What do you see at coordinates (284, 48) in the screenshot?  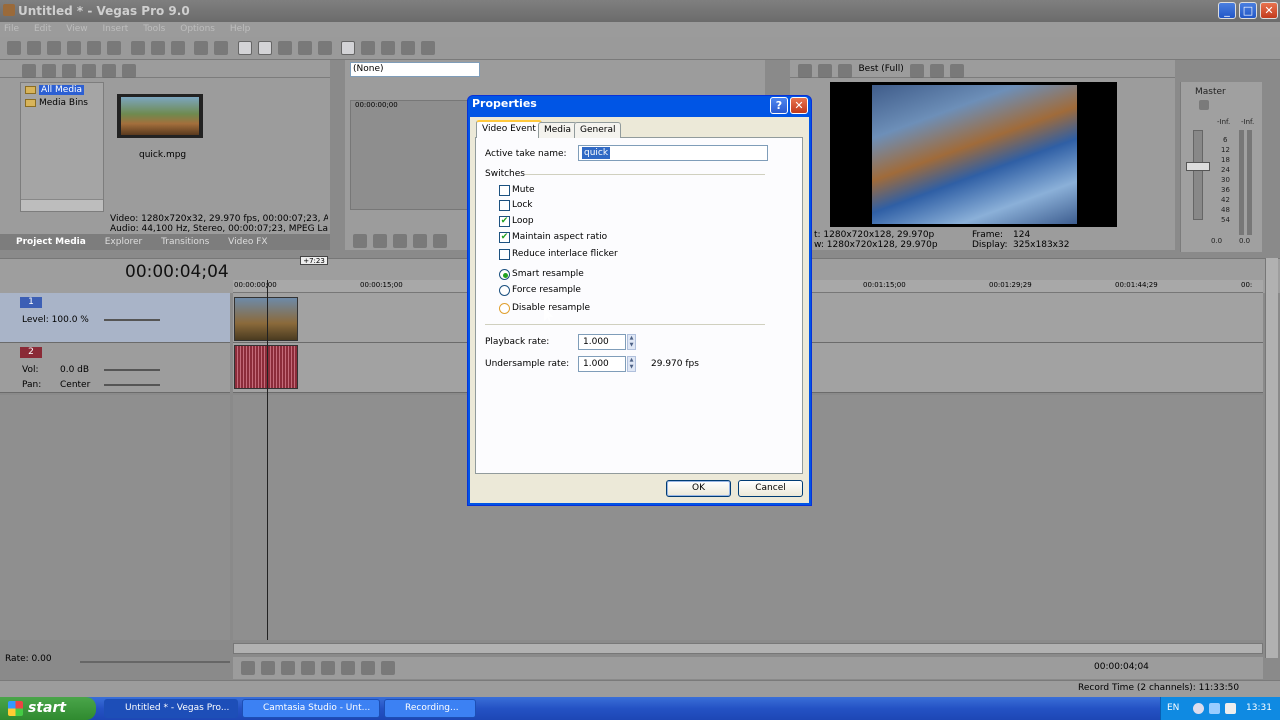 I see `crossfade-icon` at bounding box center [284, 48].